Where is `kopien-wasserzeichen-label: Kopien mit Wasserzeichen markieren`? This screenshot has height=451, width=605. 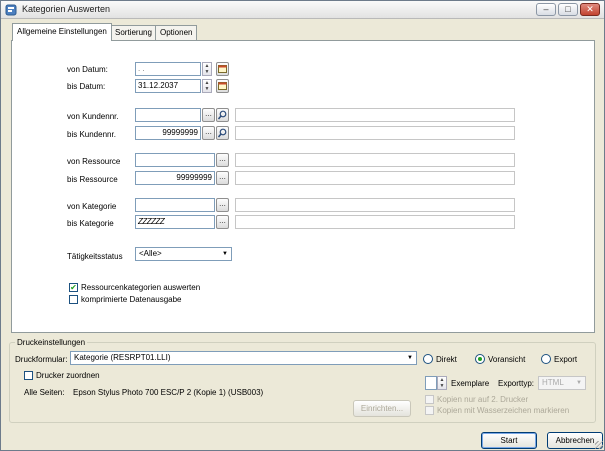 kopien-wasserzeichen-label: Kopien mit Wasserzeichen markieren is located at coordinates (503, 410).